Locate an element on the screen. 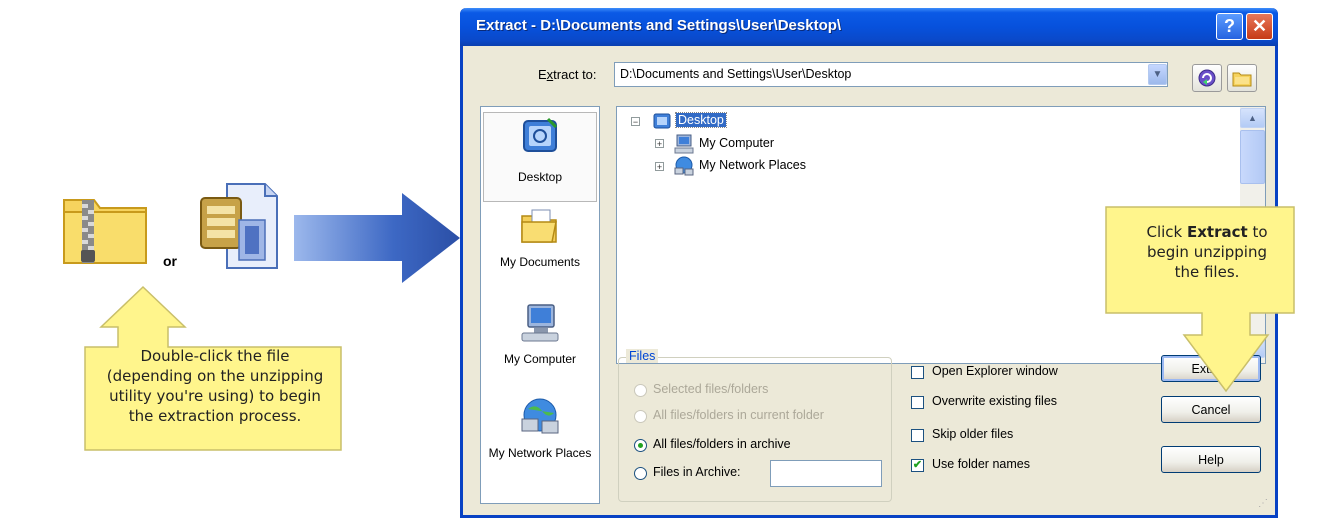 This screenshot has width=1326, height=522. big-arrow-right-icon is located at coordinates (377, 238).